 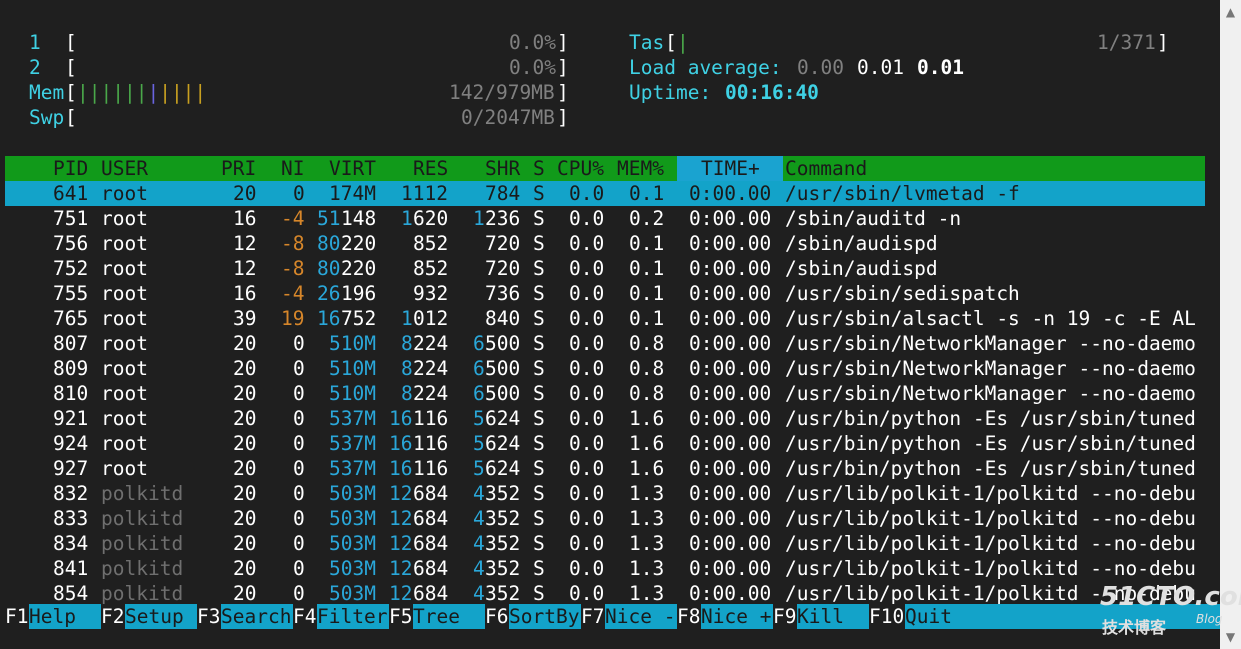 I want to click on cell-shr-high: 4, so click(x=479, y=493).